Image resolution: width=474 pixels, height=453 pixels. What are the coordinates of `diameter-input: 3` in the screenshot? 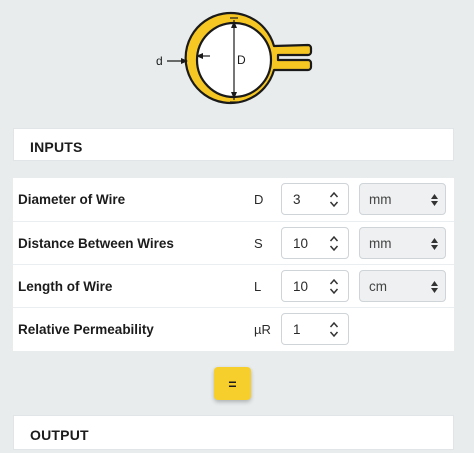 It's located at (315, 199).